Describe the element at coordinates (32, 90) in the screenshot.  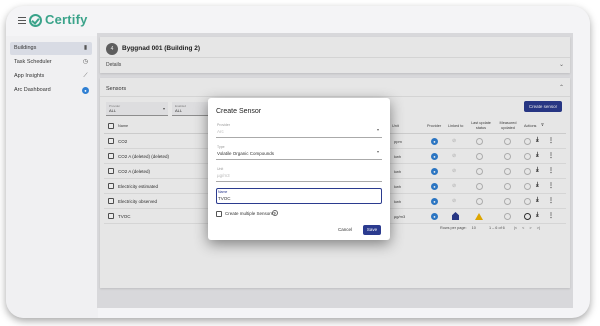
I see `sidebar-item-label: Arc Dashboard` at that location.